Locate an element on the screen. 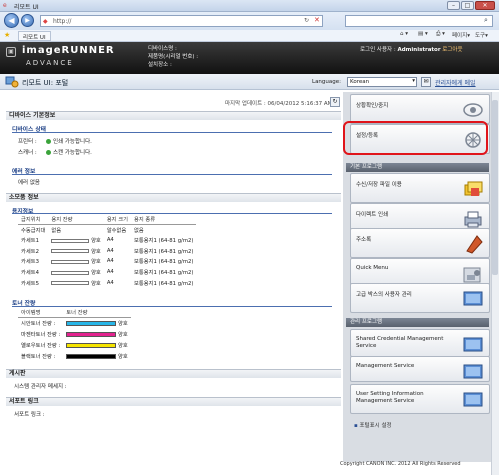 The image size is (499, 475). received-files-button: 수신/저장 파일 이용 is located at coordinates (420, 188).